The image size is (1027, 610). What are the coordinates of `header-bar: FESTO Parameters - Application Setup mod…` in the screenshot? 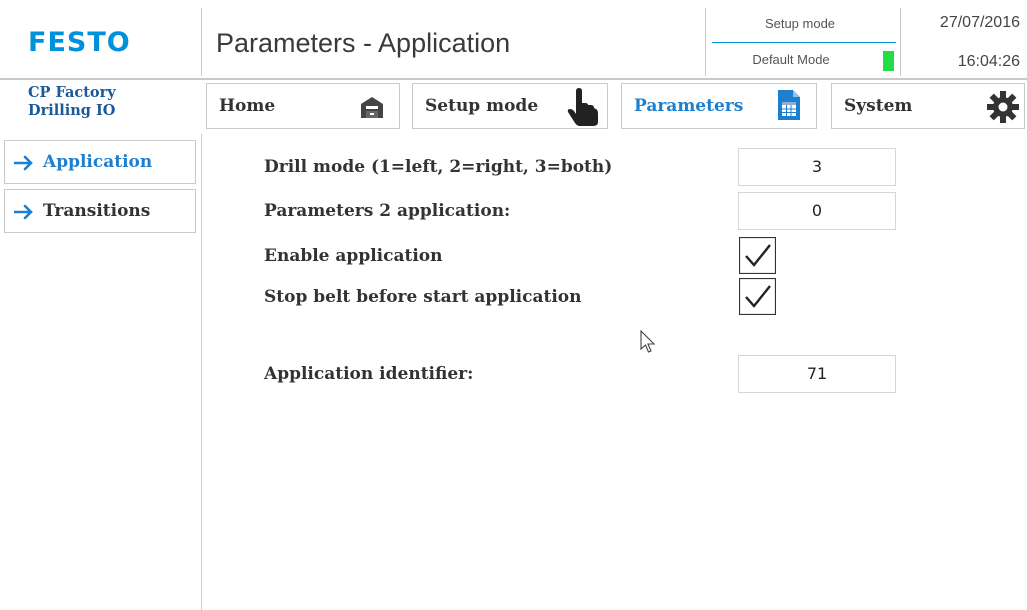 It's located at (513, 39).